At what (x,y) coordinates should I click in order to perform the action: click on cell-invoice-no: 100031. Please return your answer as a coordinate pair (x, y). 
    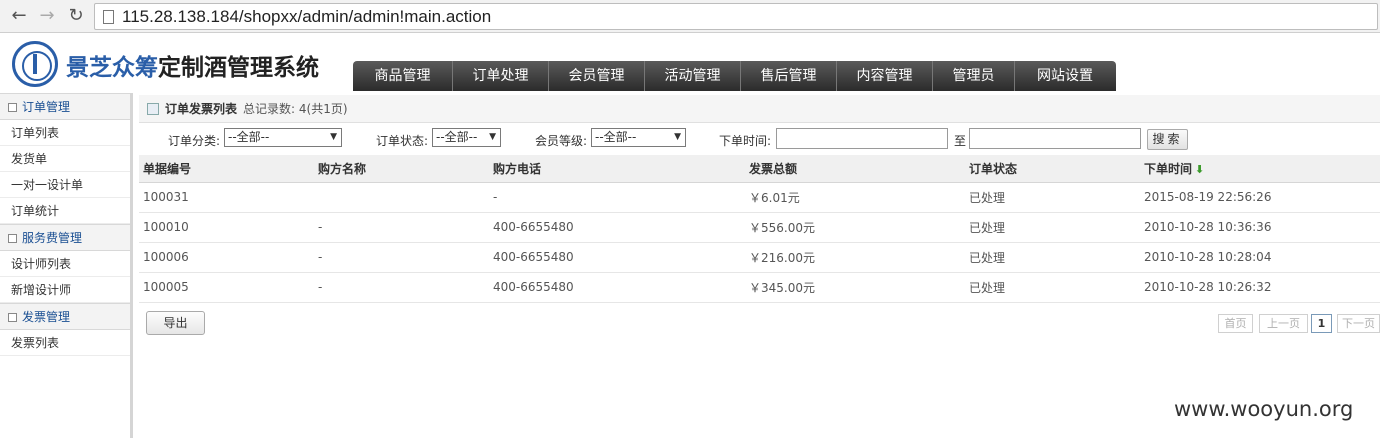
    Looking at the image, I should click on (226, 197).